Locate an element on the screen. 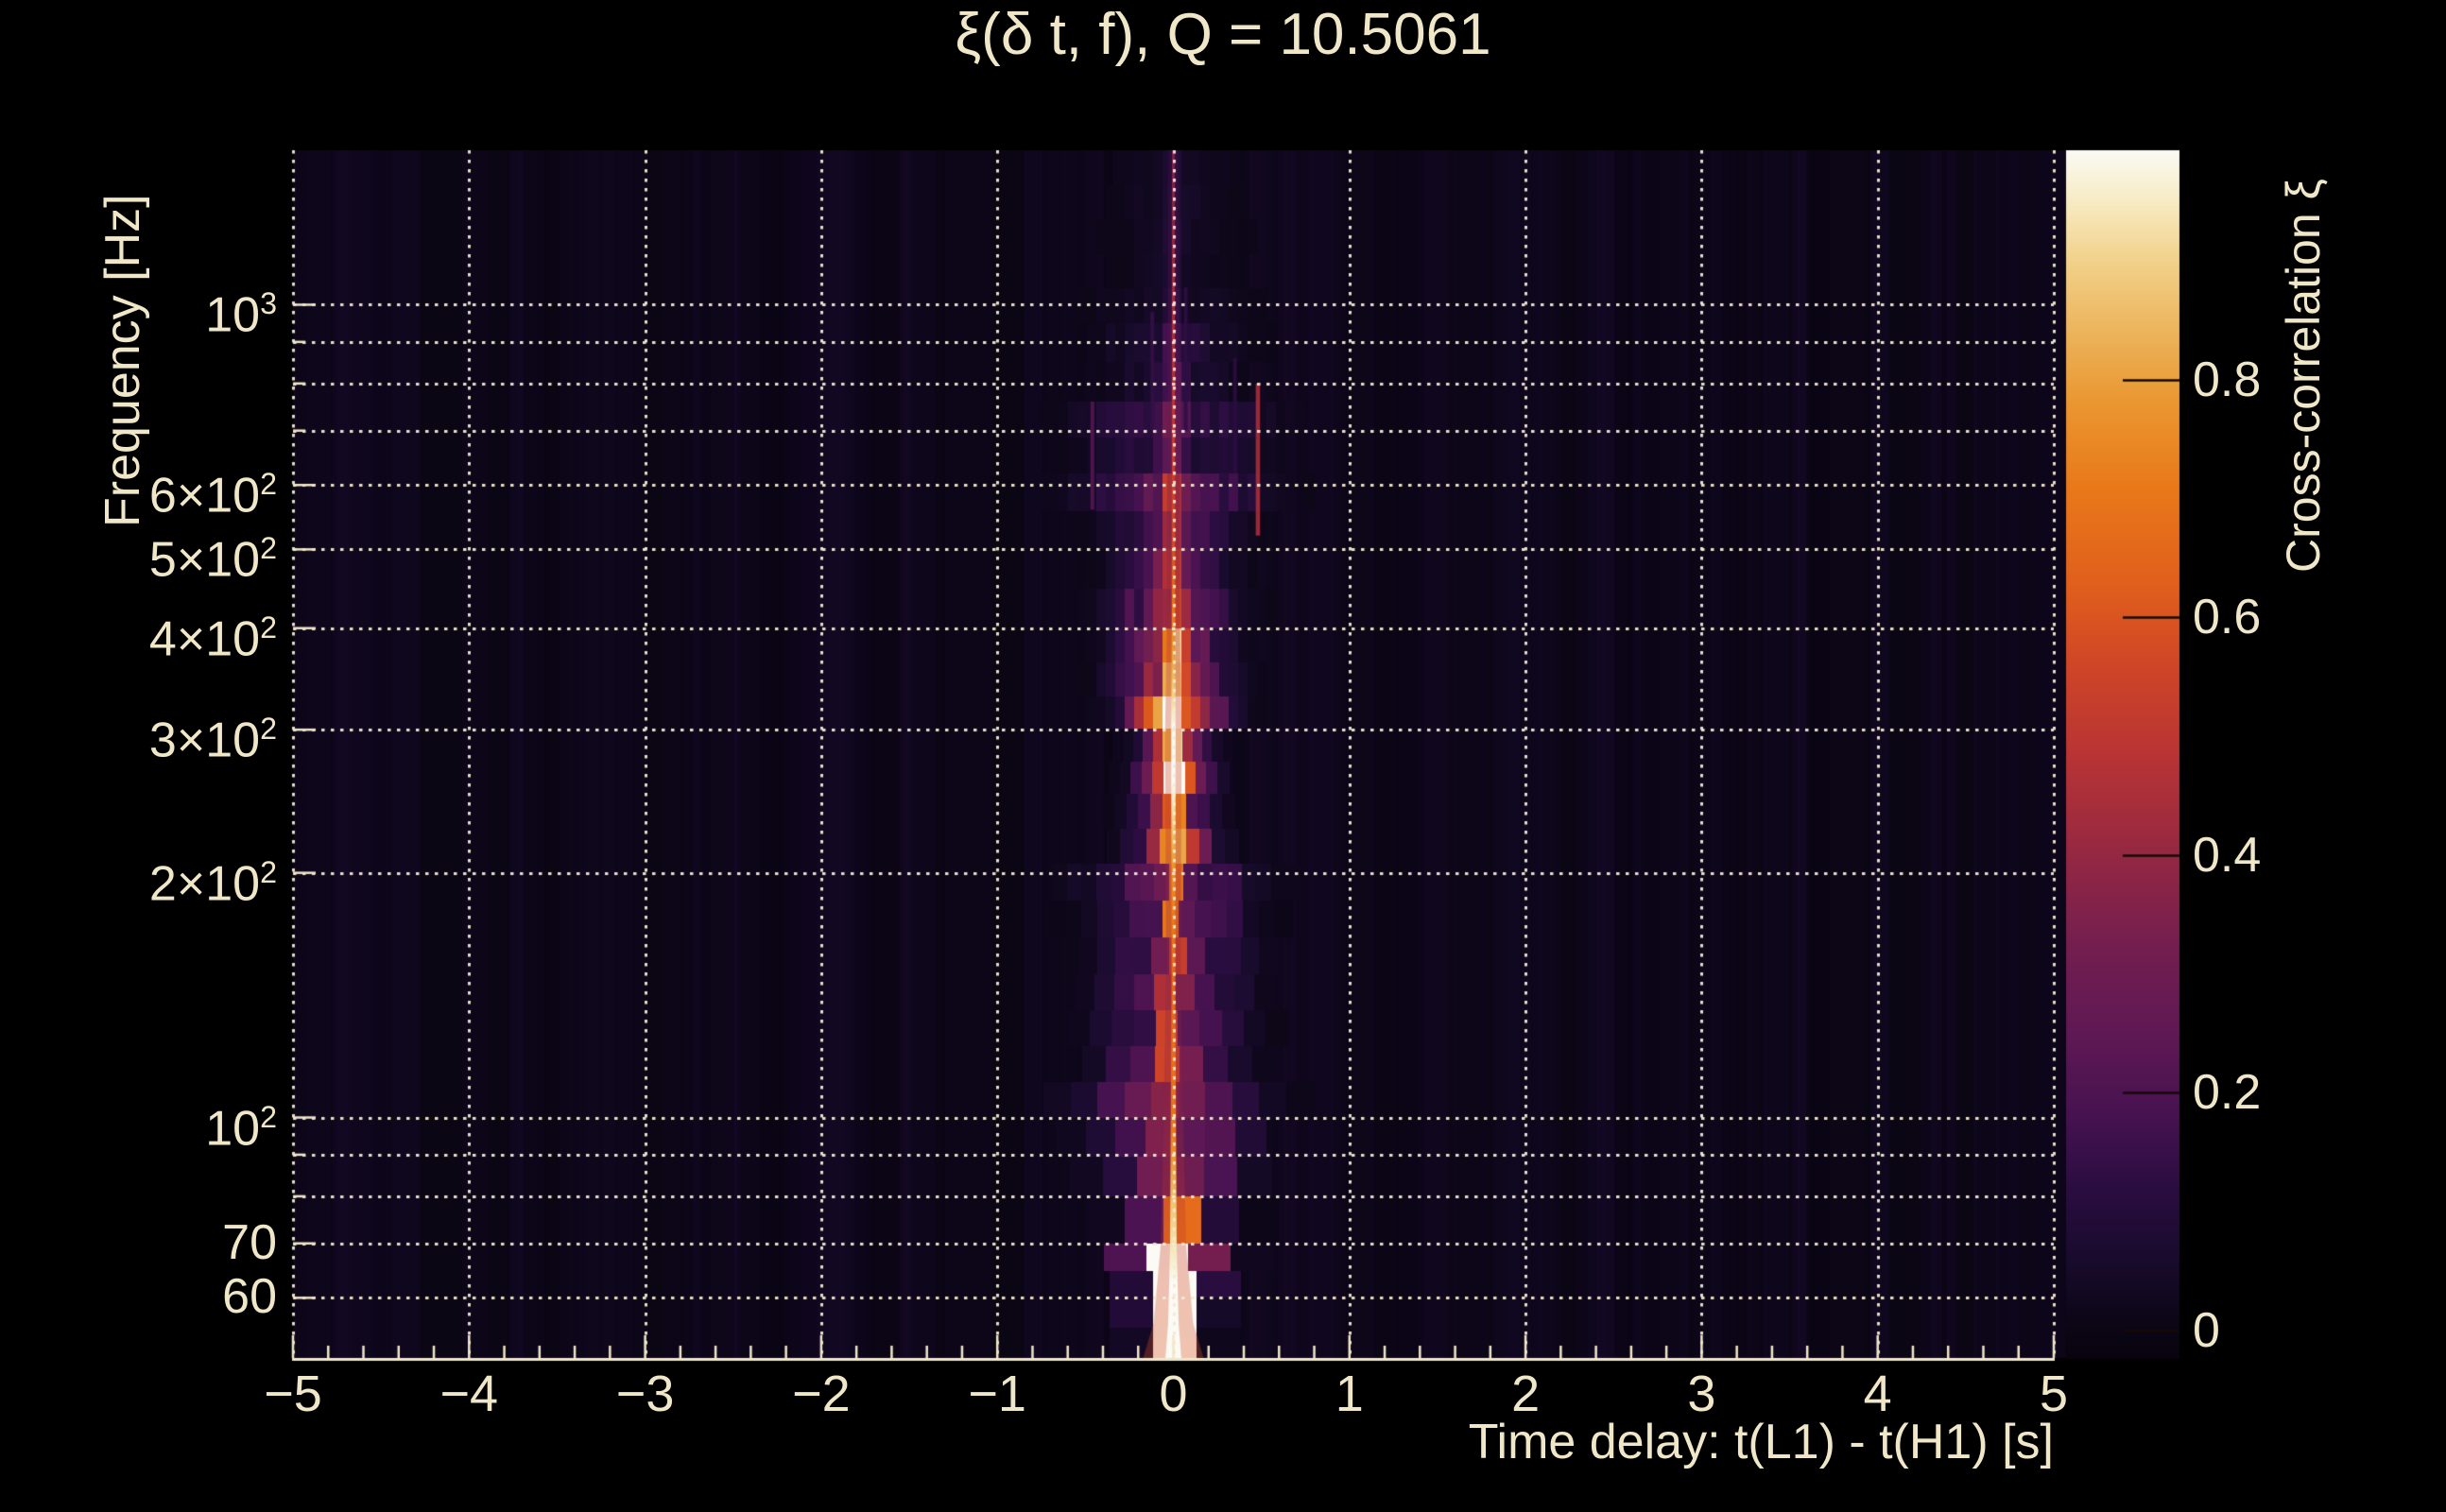  x-tick-label: 0 is located at coordinates (1173, 1394).